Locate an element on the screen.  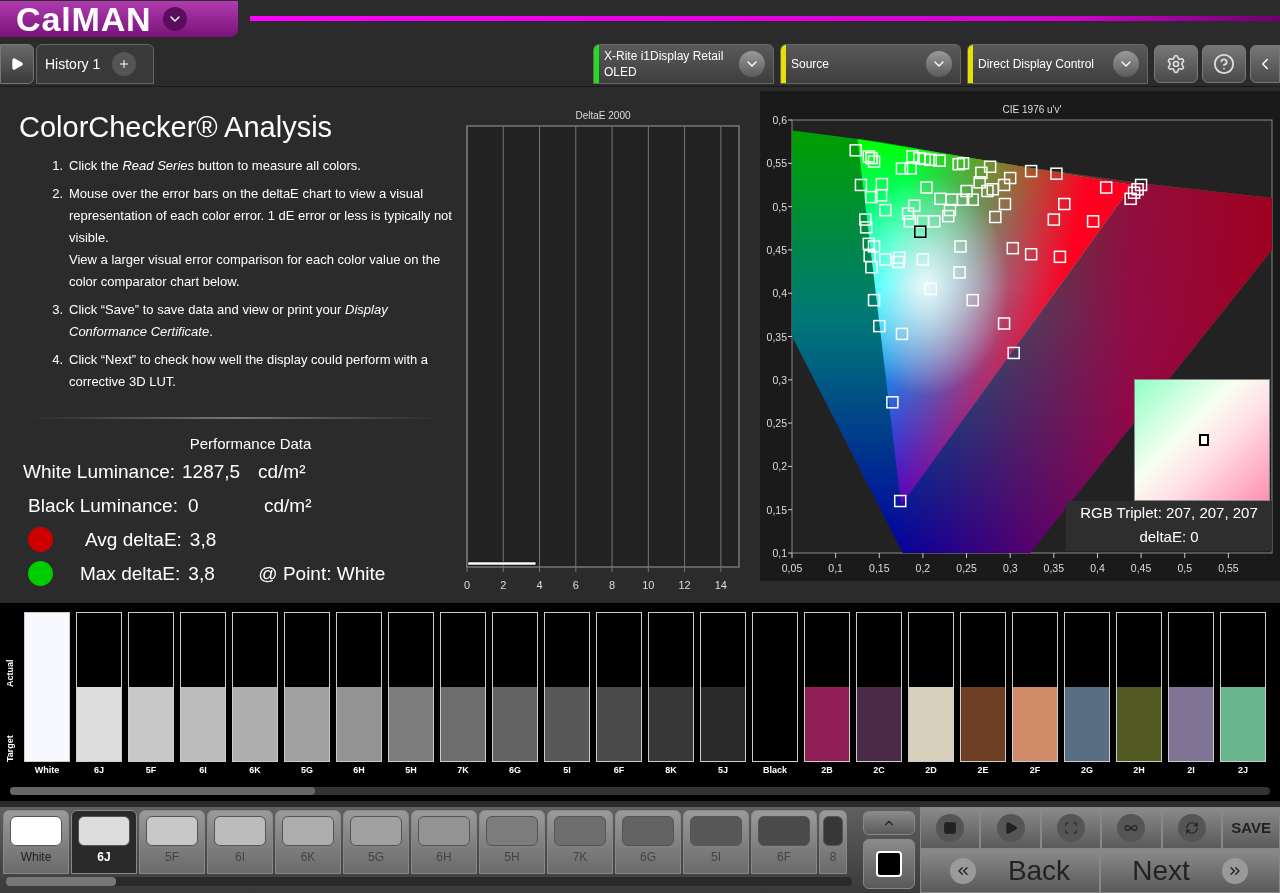
device-dropdown: Direct Display Control is located at coordinates (1057, 64).